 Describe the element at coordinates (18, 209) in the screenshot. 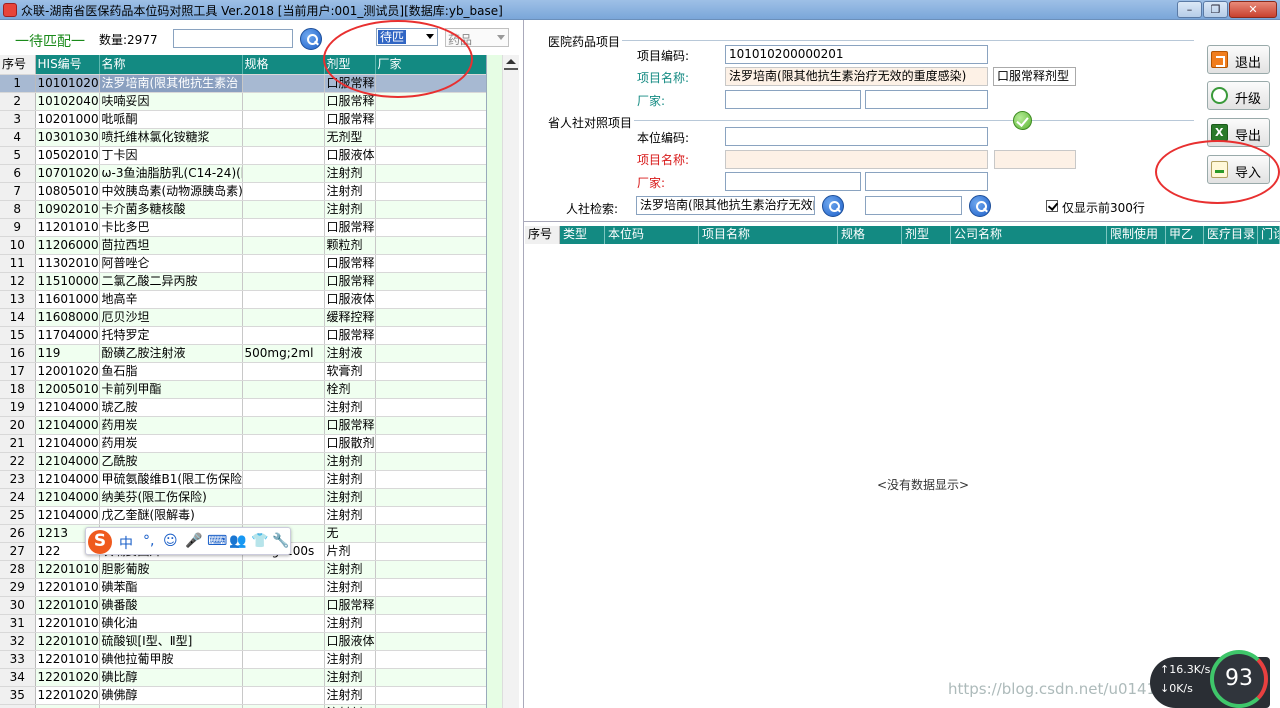

I see `cell-no: 8` at that location.